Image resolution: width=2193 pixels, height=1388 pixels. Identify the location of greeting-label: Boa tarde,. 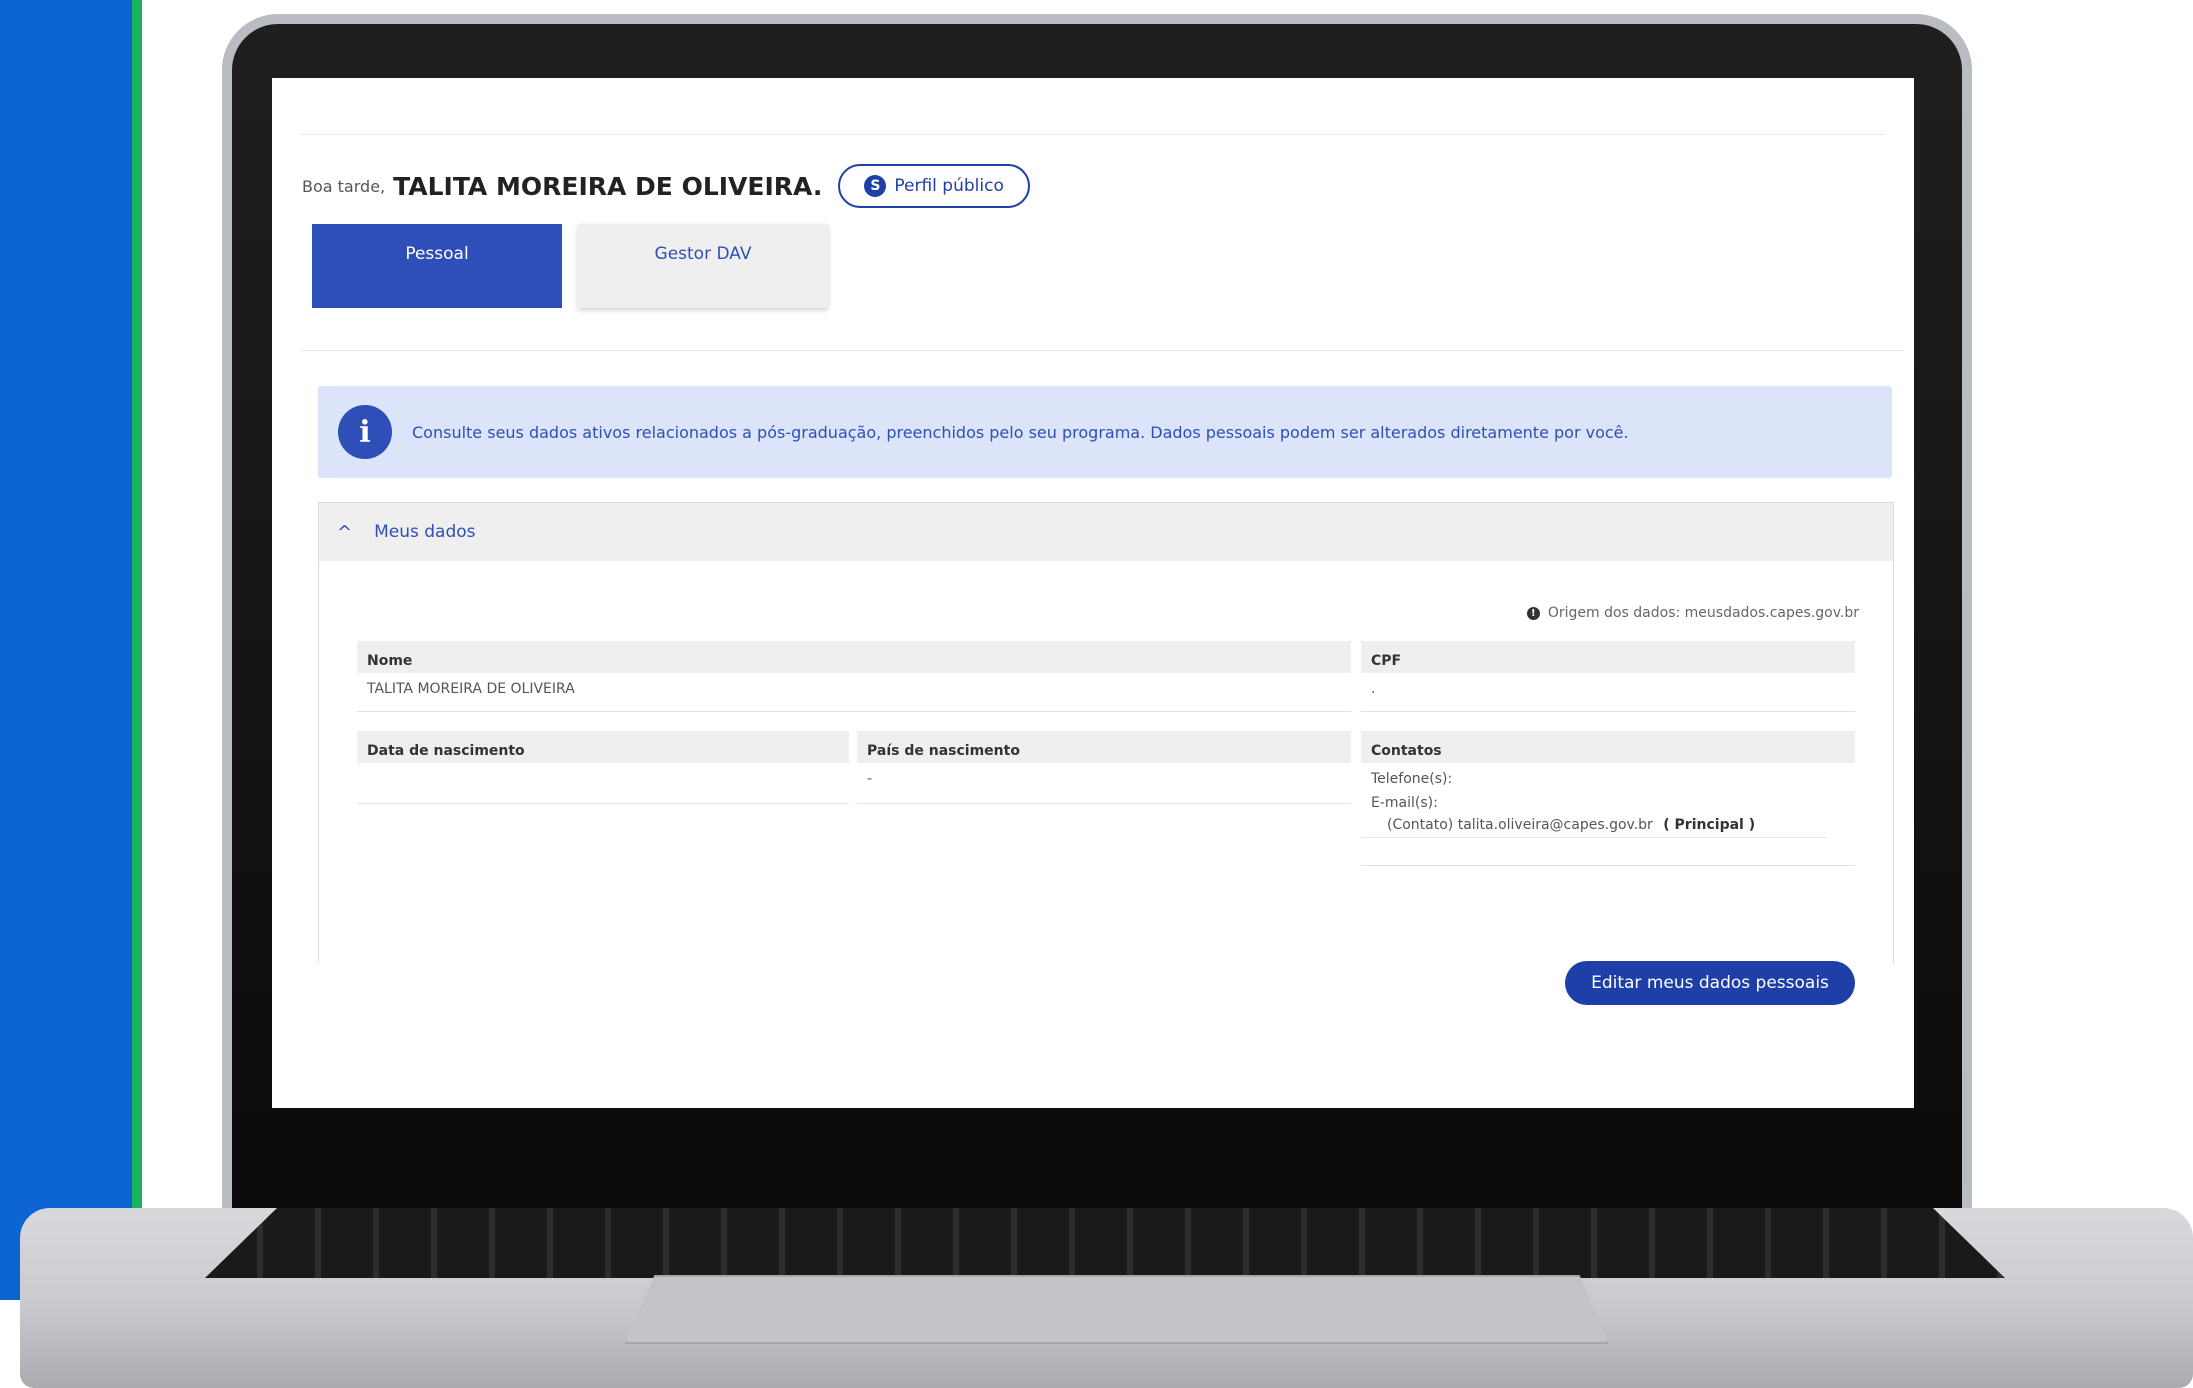
(344, 186).